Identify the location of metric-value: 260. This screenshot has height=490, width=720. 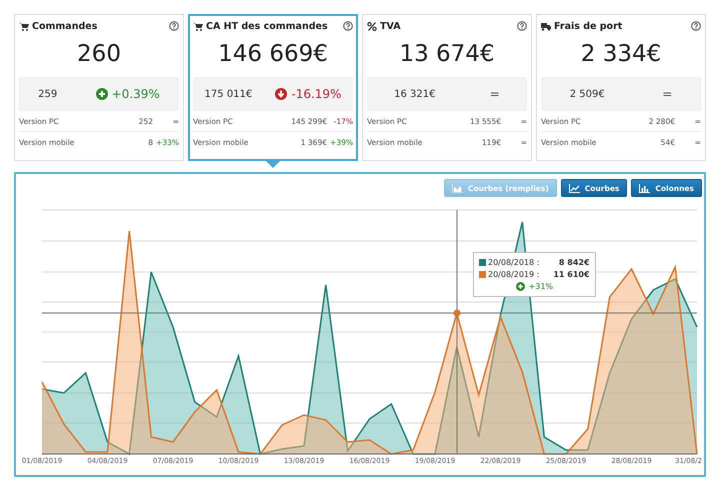
(99, 54).